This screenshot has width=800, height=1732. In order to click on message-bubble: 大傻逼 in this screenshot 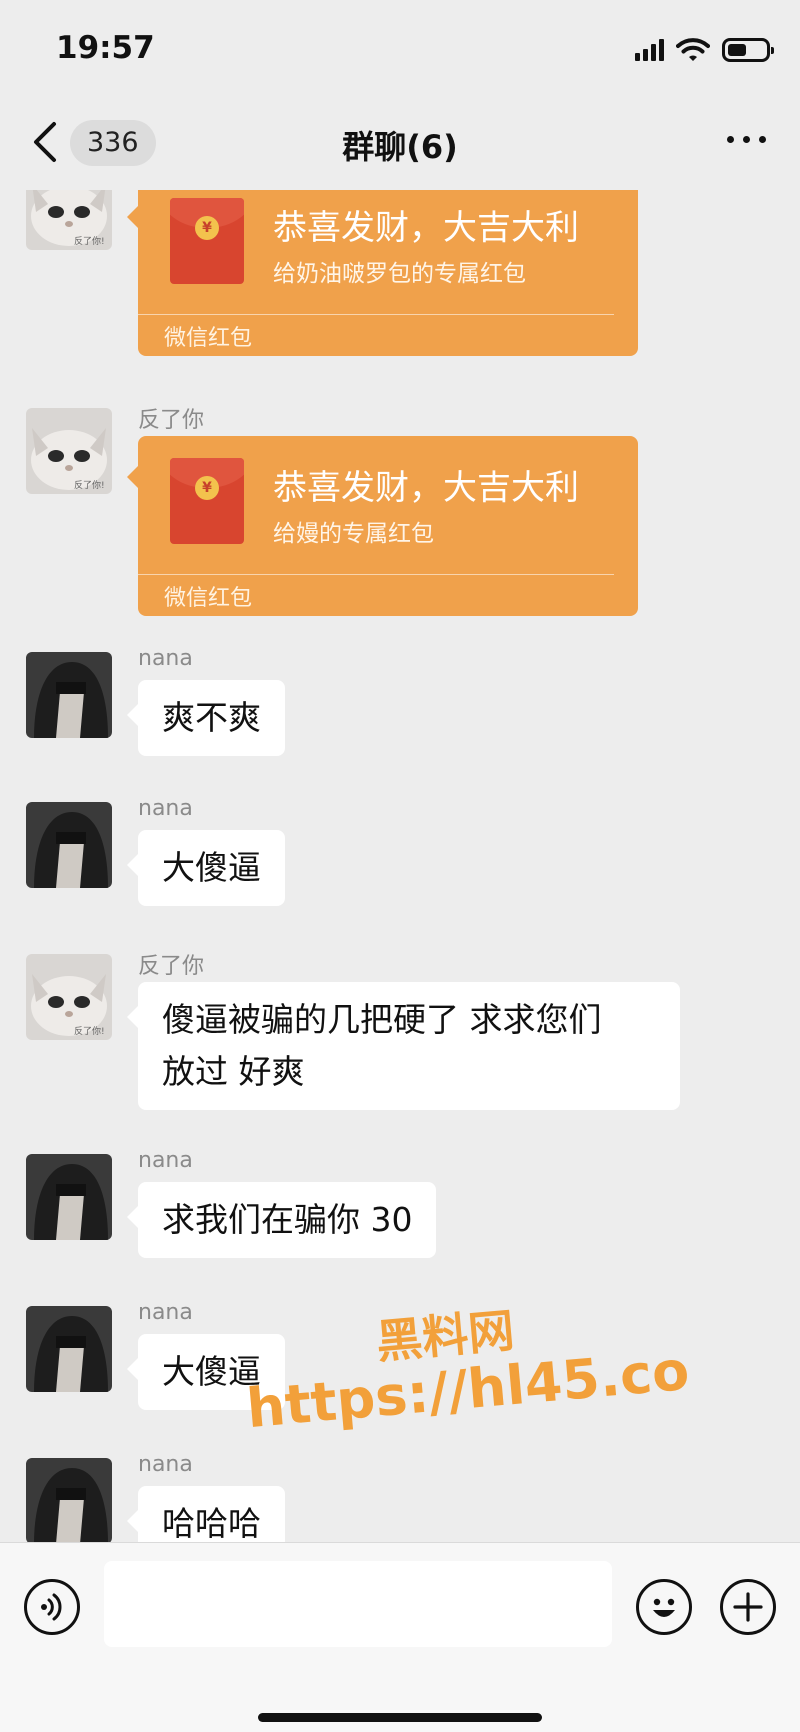, I will do `click(206, 868)`.